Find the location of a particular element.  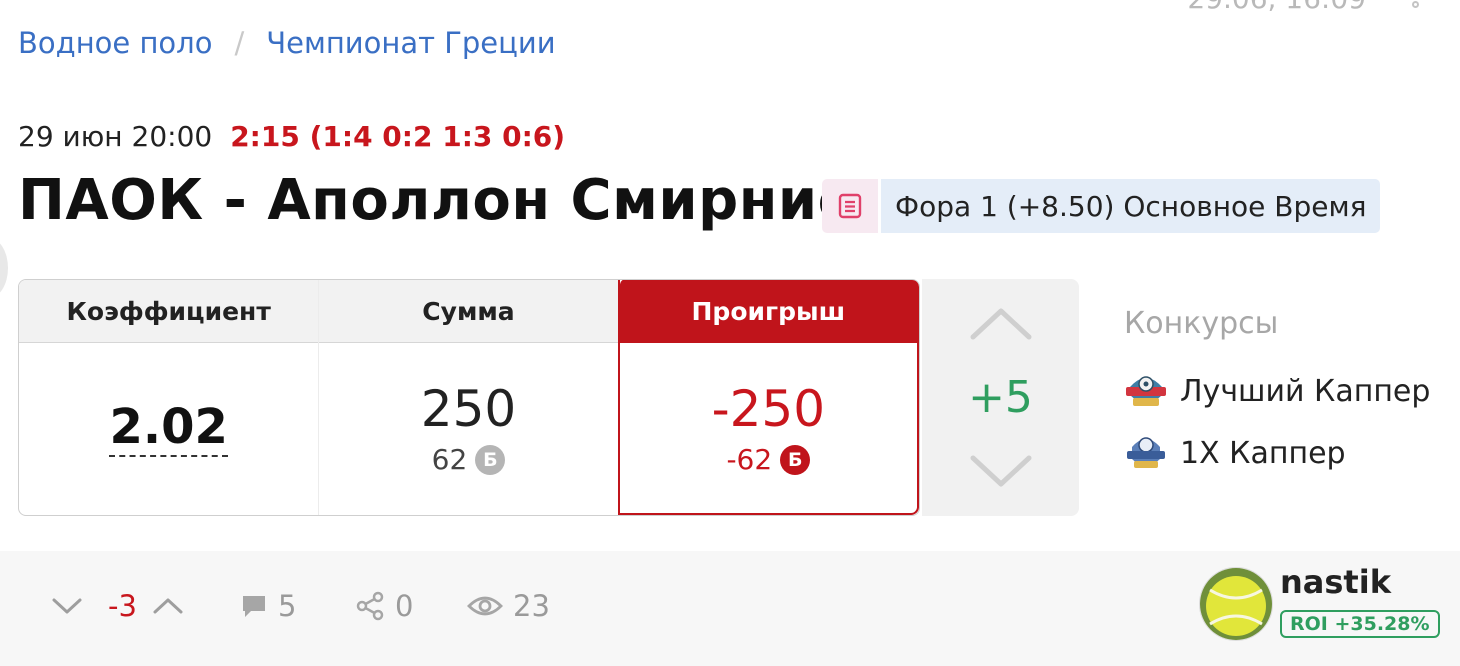

match-meta: 29 июн 20:00 2:15 (1:4 0:2 1:3 0:6) is located at coordinates (291, 136).